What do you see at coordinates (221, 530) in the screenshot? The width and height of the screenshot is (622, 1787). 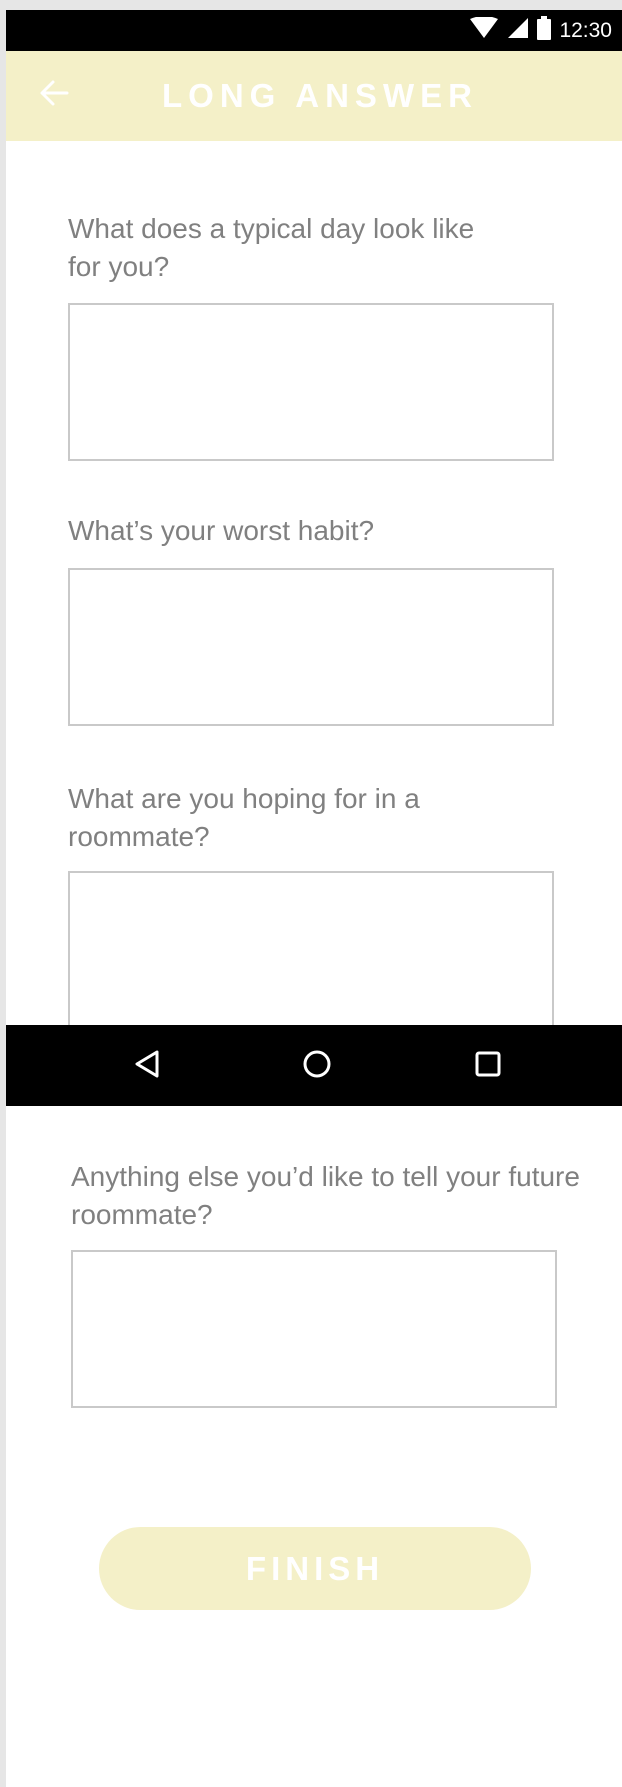 I see `question-label-worst-habit: What’s your worst habit?` at bounding box center [221, 530].